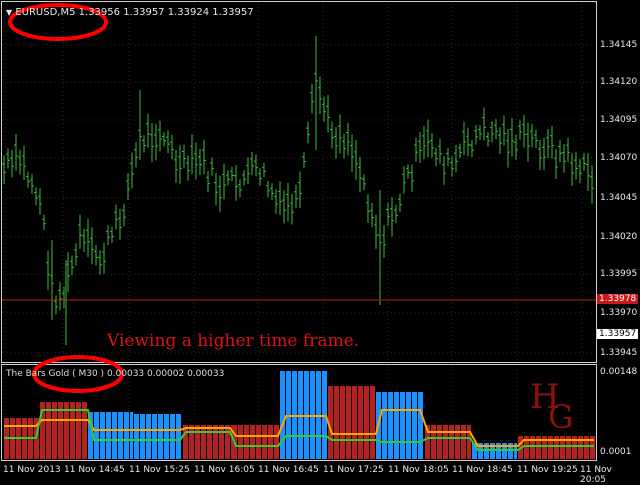 The width and height of the screenshot is (640, 485). I want to click on price-tick: 1.34070, so click(619, 158).